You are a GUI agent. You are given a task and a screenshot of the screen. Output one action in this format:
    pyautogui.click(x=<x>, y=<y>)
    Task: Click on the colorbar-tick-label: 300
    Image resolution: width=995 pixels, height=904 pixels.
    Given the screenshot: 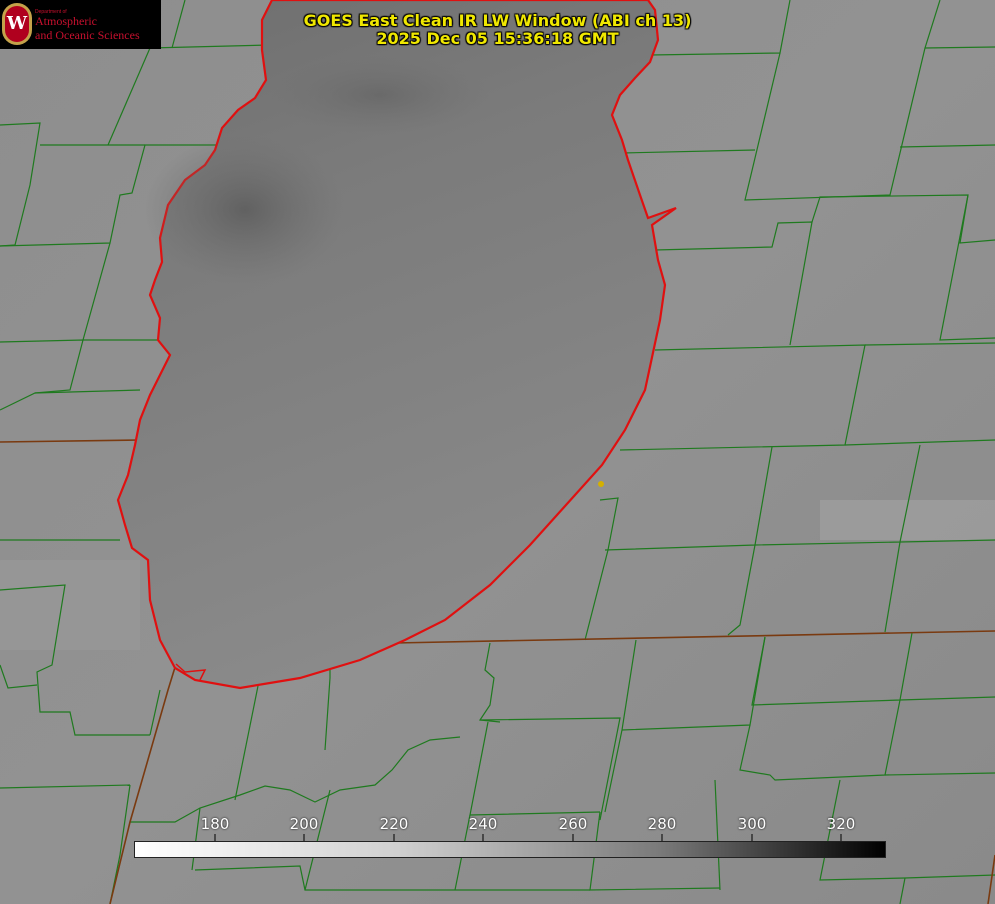 What is the action you would take?
    pyautogui.click(x=752, y=824)
    